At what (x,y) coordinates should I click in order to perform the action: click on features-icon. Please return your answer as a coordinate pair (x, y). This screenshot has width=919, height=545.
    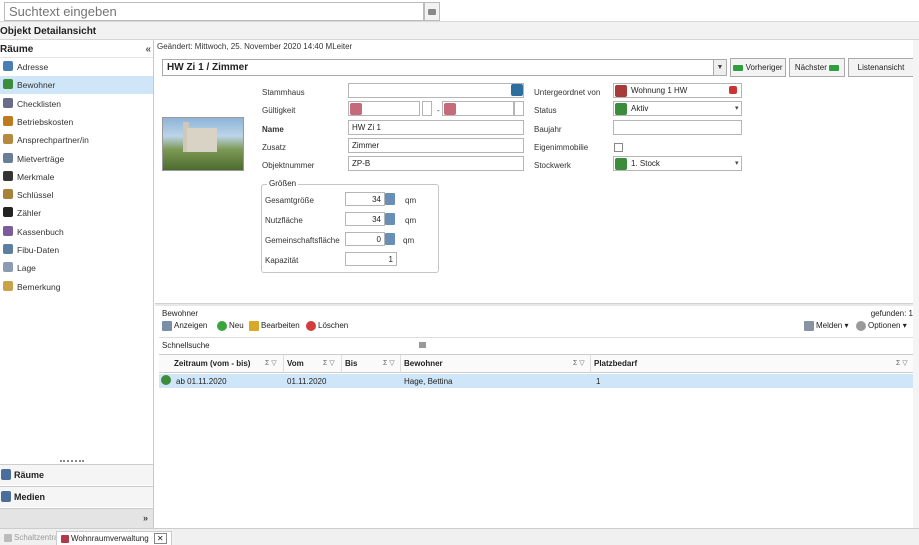
    Looking at the image, I should click on (8, 175).